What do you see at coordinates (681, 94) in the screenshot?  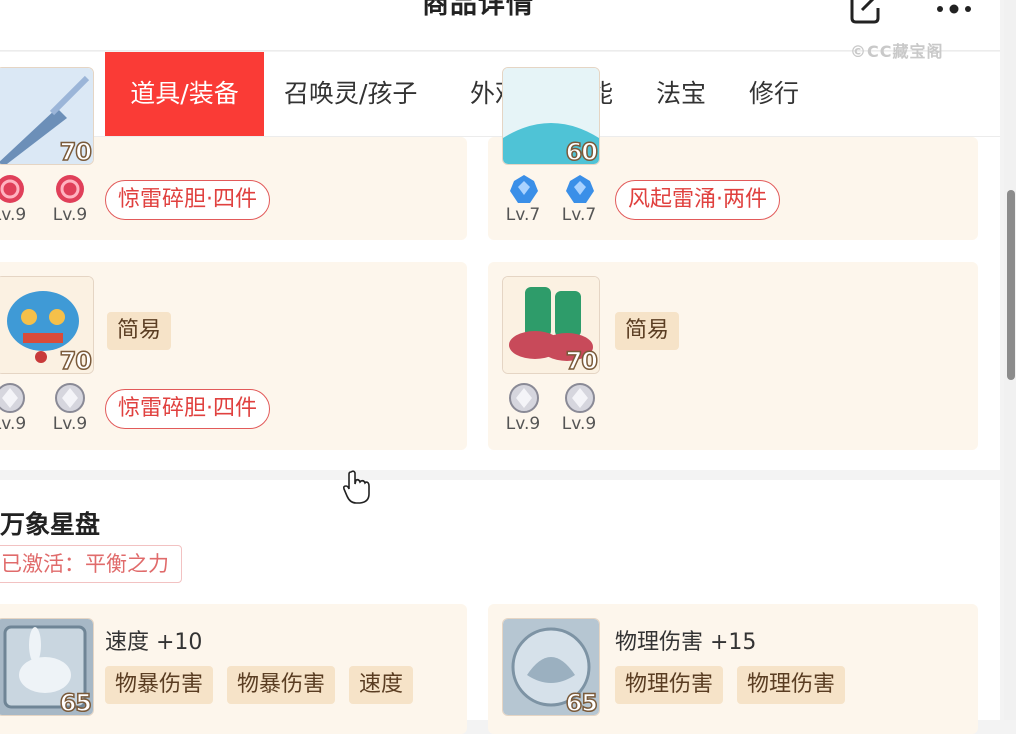 I see `tab-treasures: 法宝` at bounding box center [681, 94].